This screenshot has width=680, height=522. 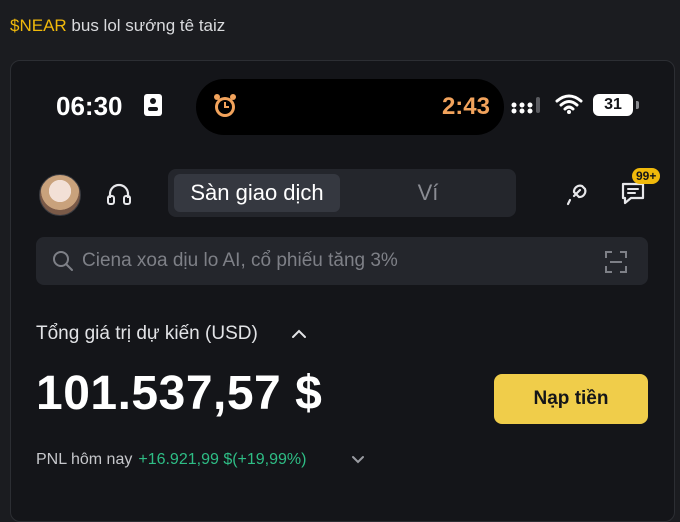 What do you see at coordinates (257, 193) in the screenshot?
I see `tab-exchange: Sàn giao dịch` at bounding box center [257, 193].